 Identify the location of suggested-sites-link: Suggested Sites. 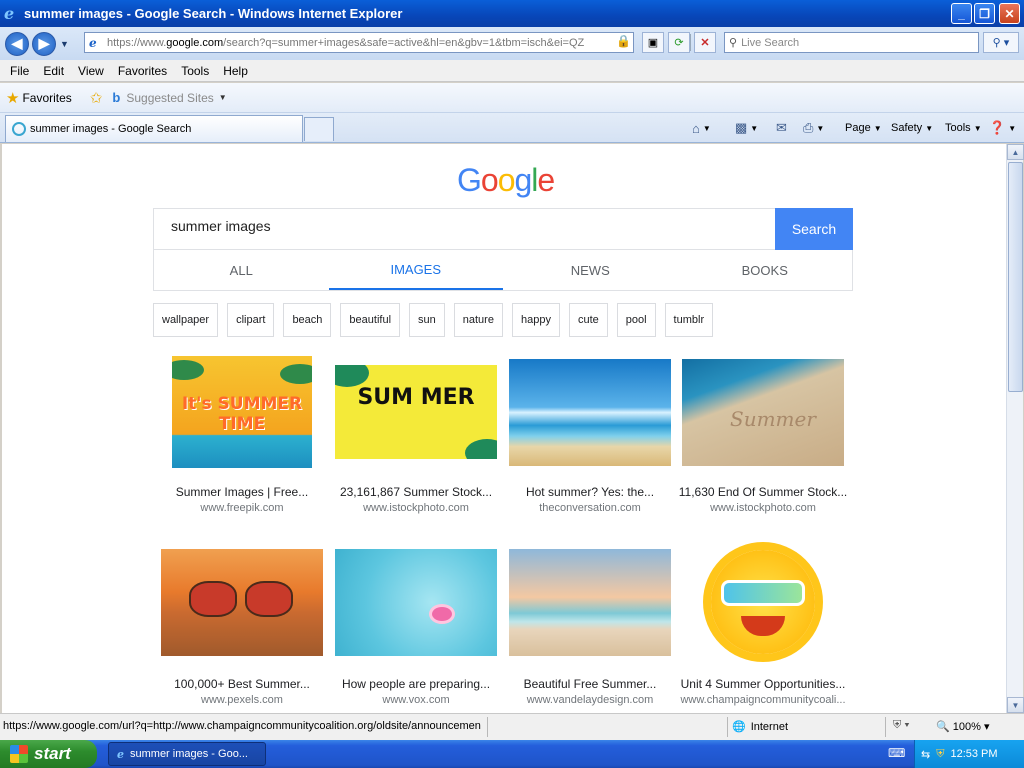
(169, 98).